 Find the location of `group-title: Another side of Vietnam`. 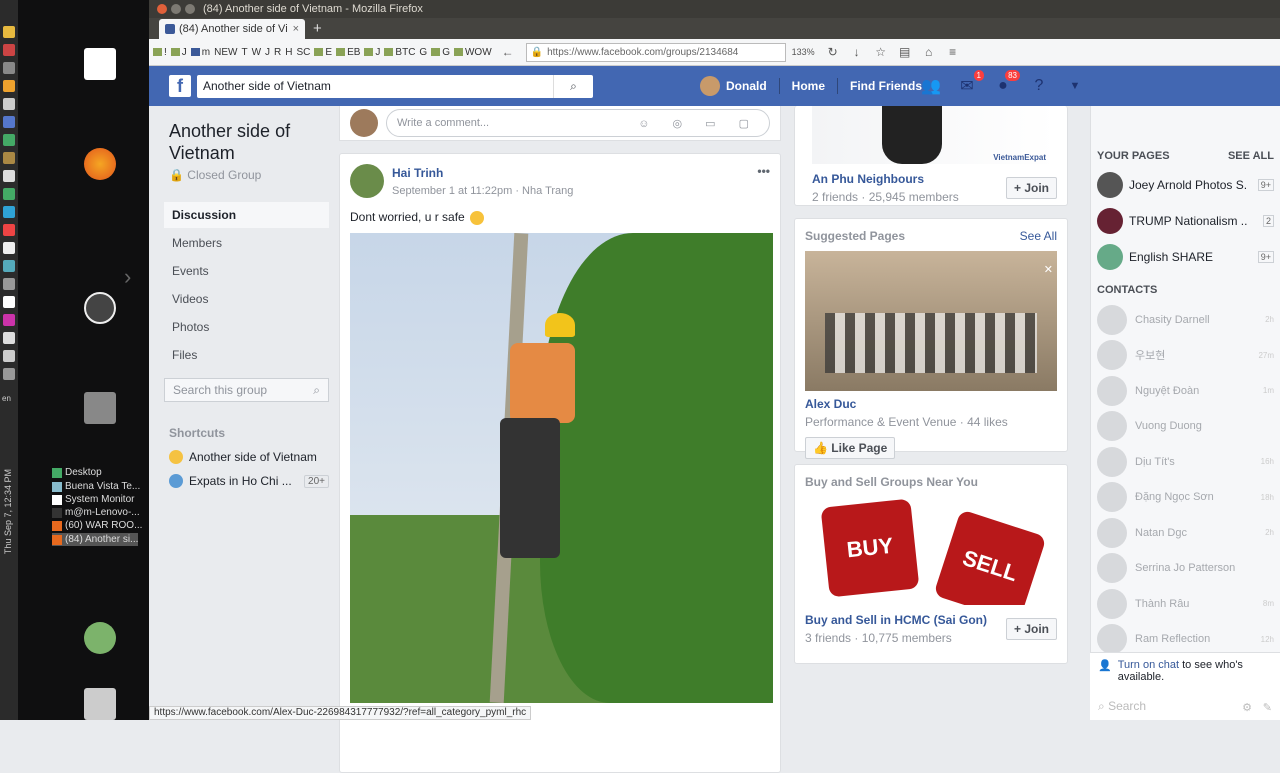

group-title: Another side of Vietnam is located at coordinates (246, 142).